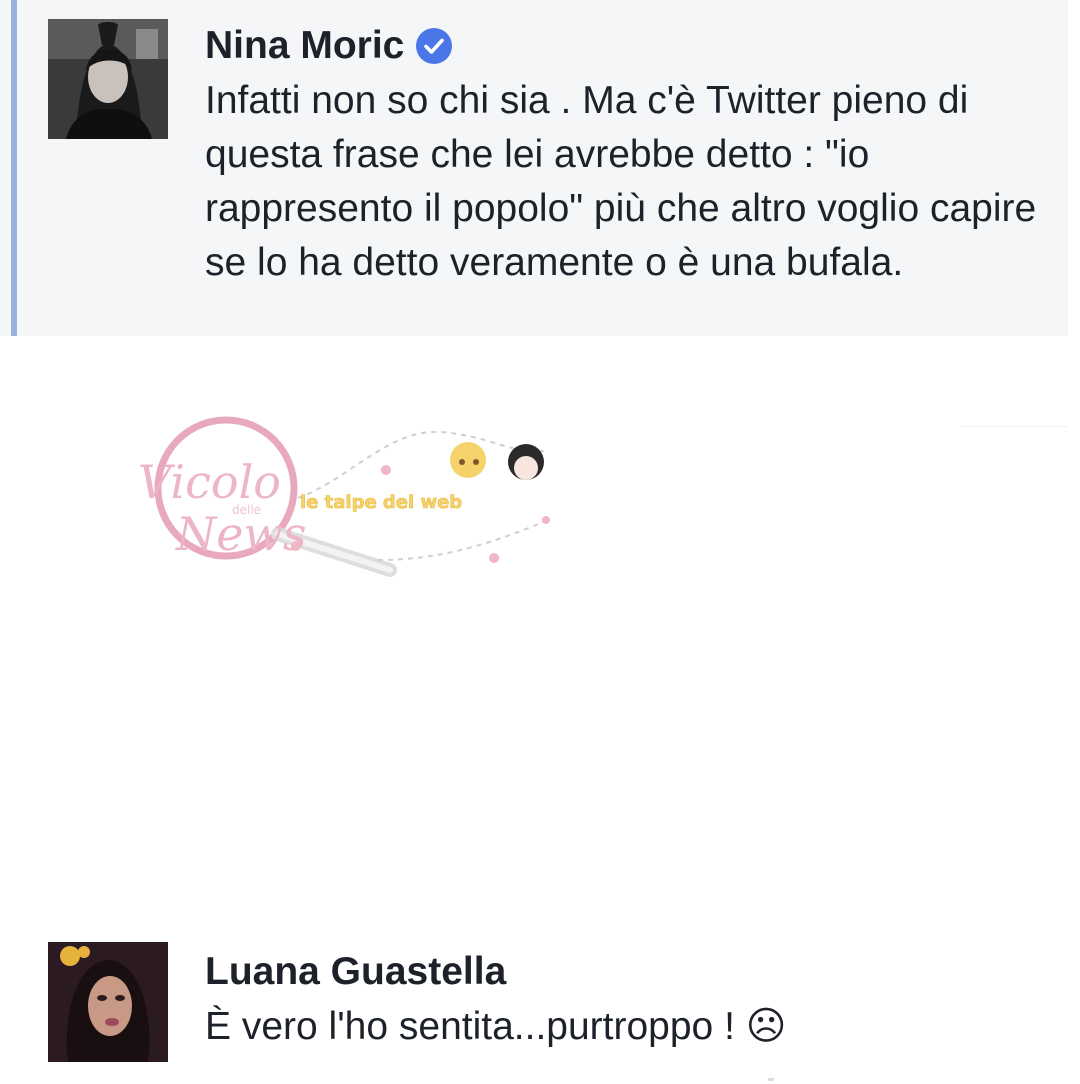  I want to click on highlight-accent-bar, so click(14, 168).